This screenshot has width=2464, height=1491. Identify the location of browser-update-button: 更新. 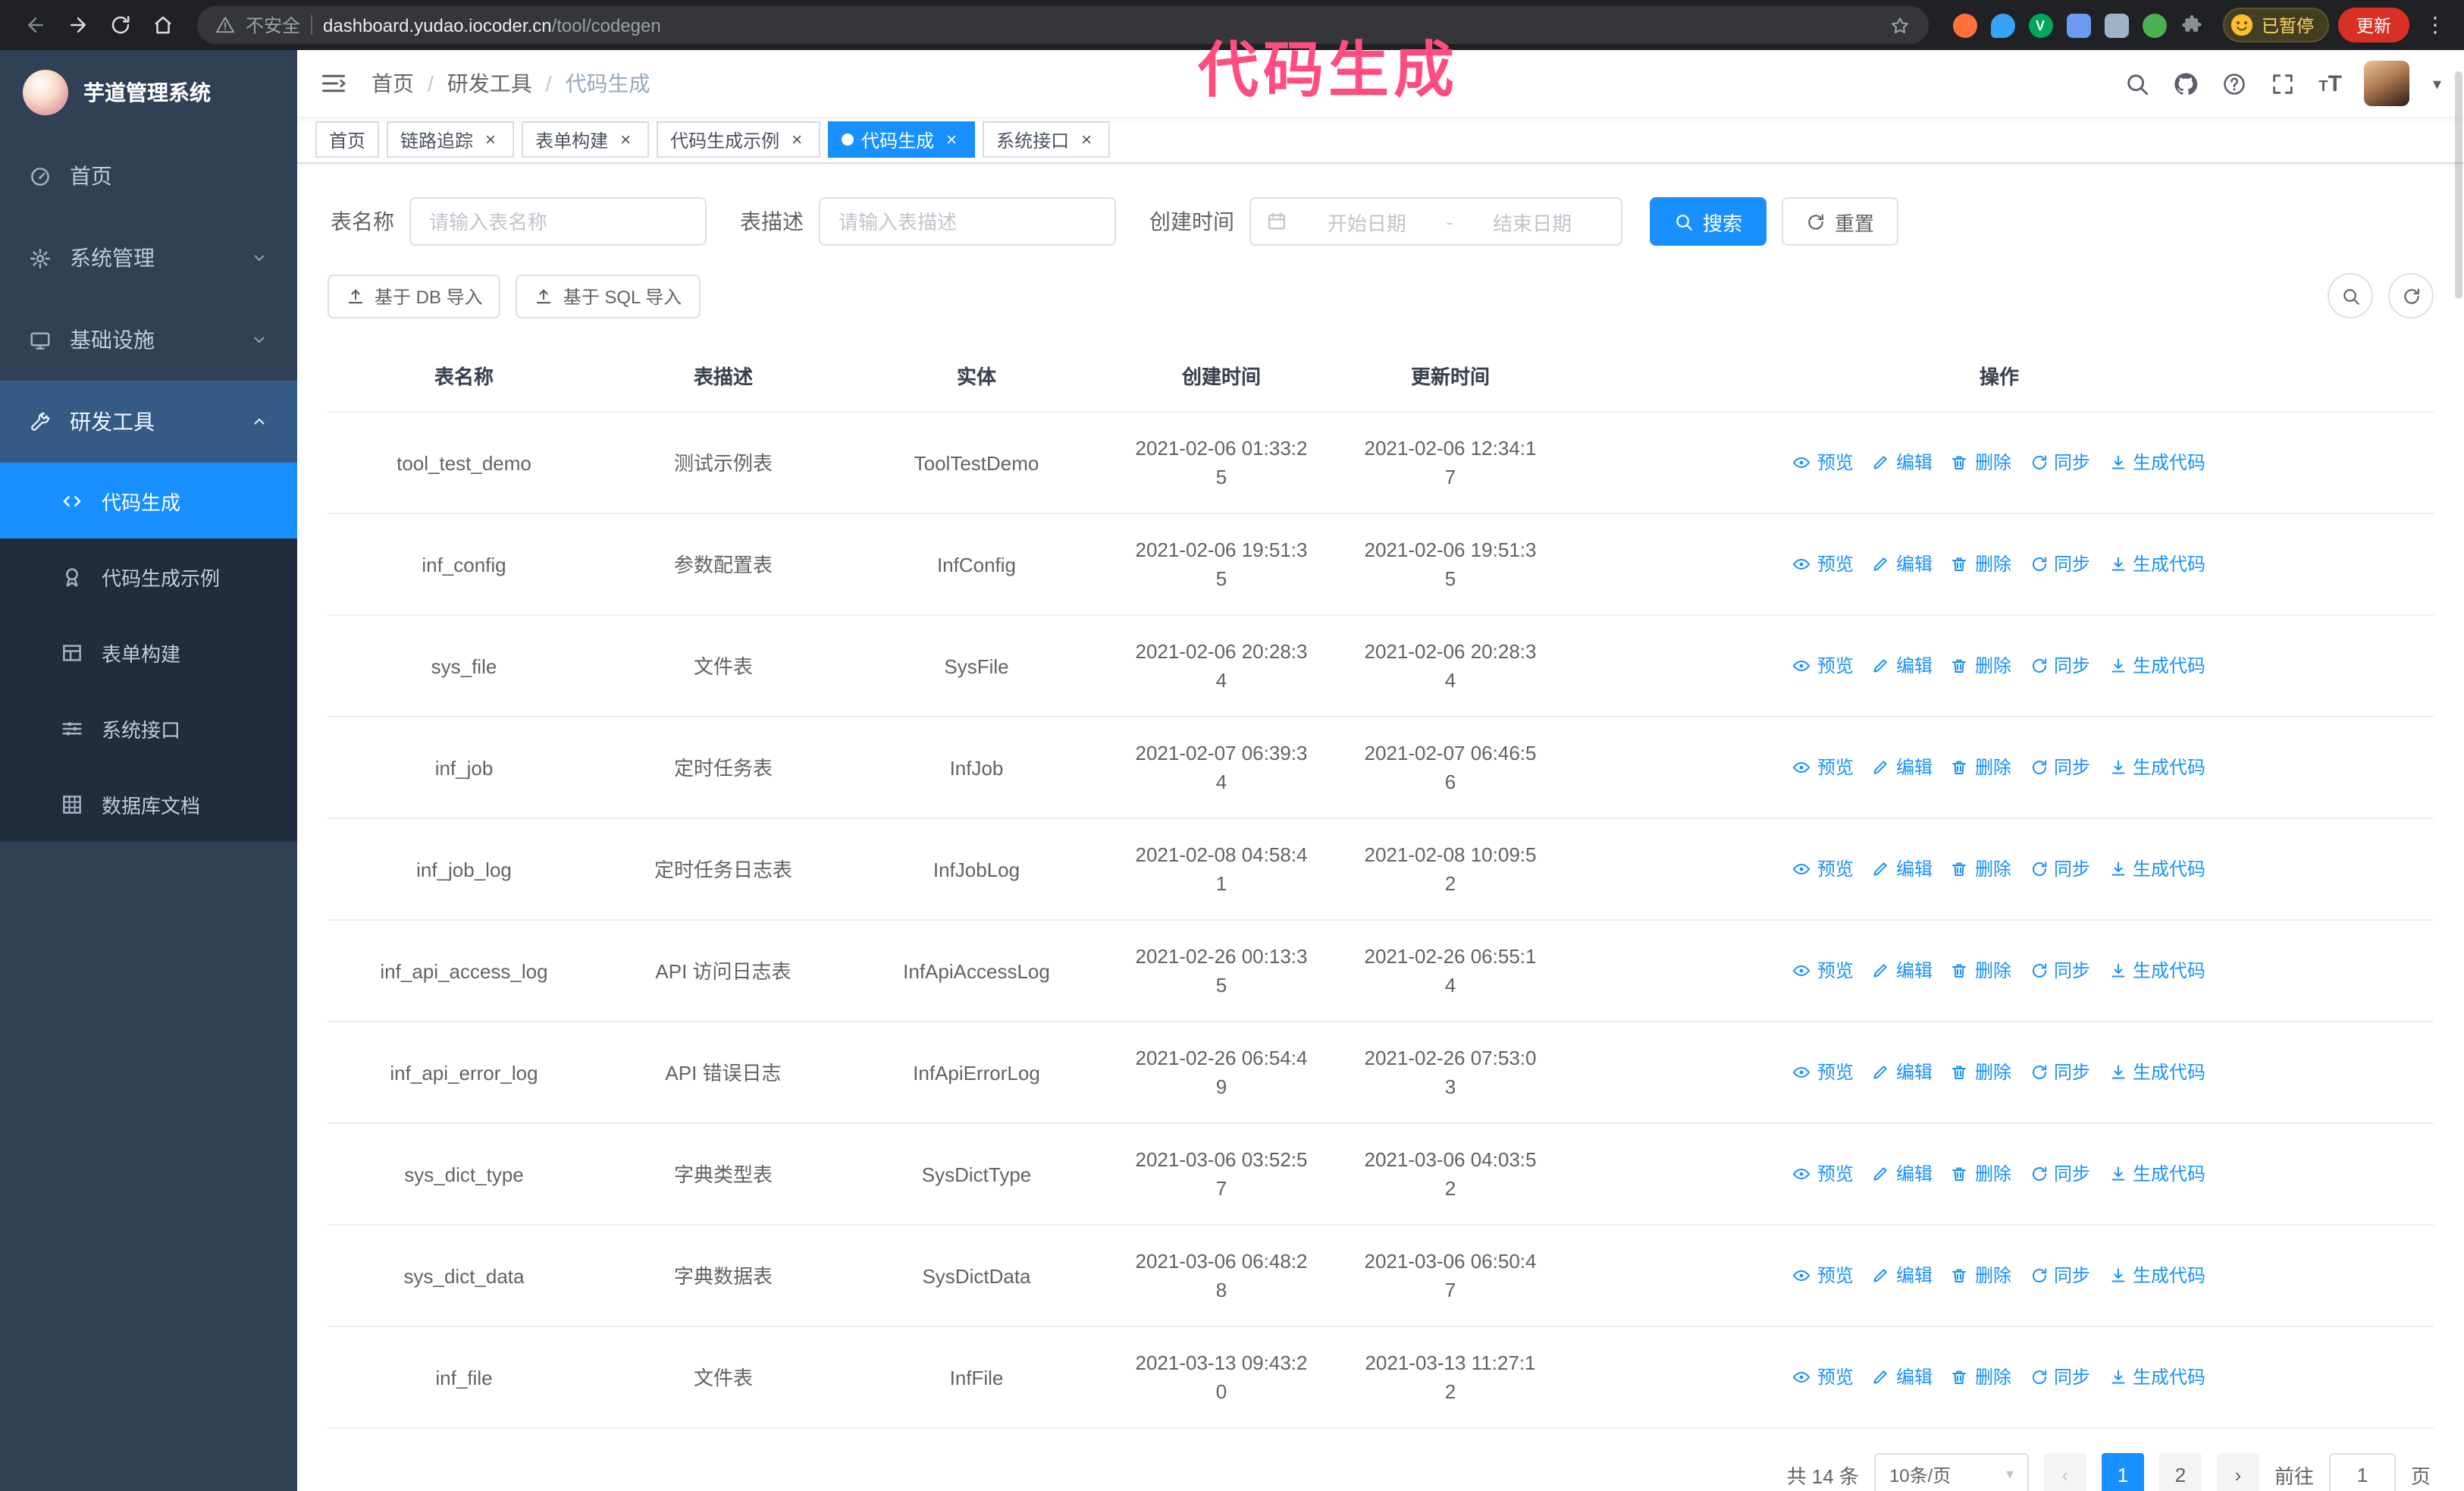
(2374, 25).